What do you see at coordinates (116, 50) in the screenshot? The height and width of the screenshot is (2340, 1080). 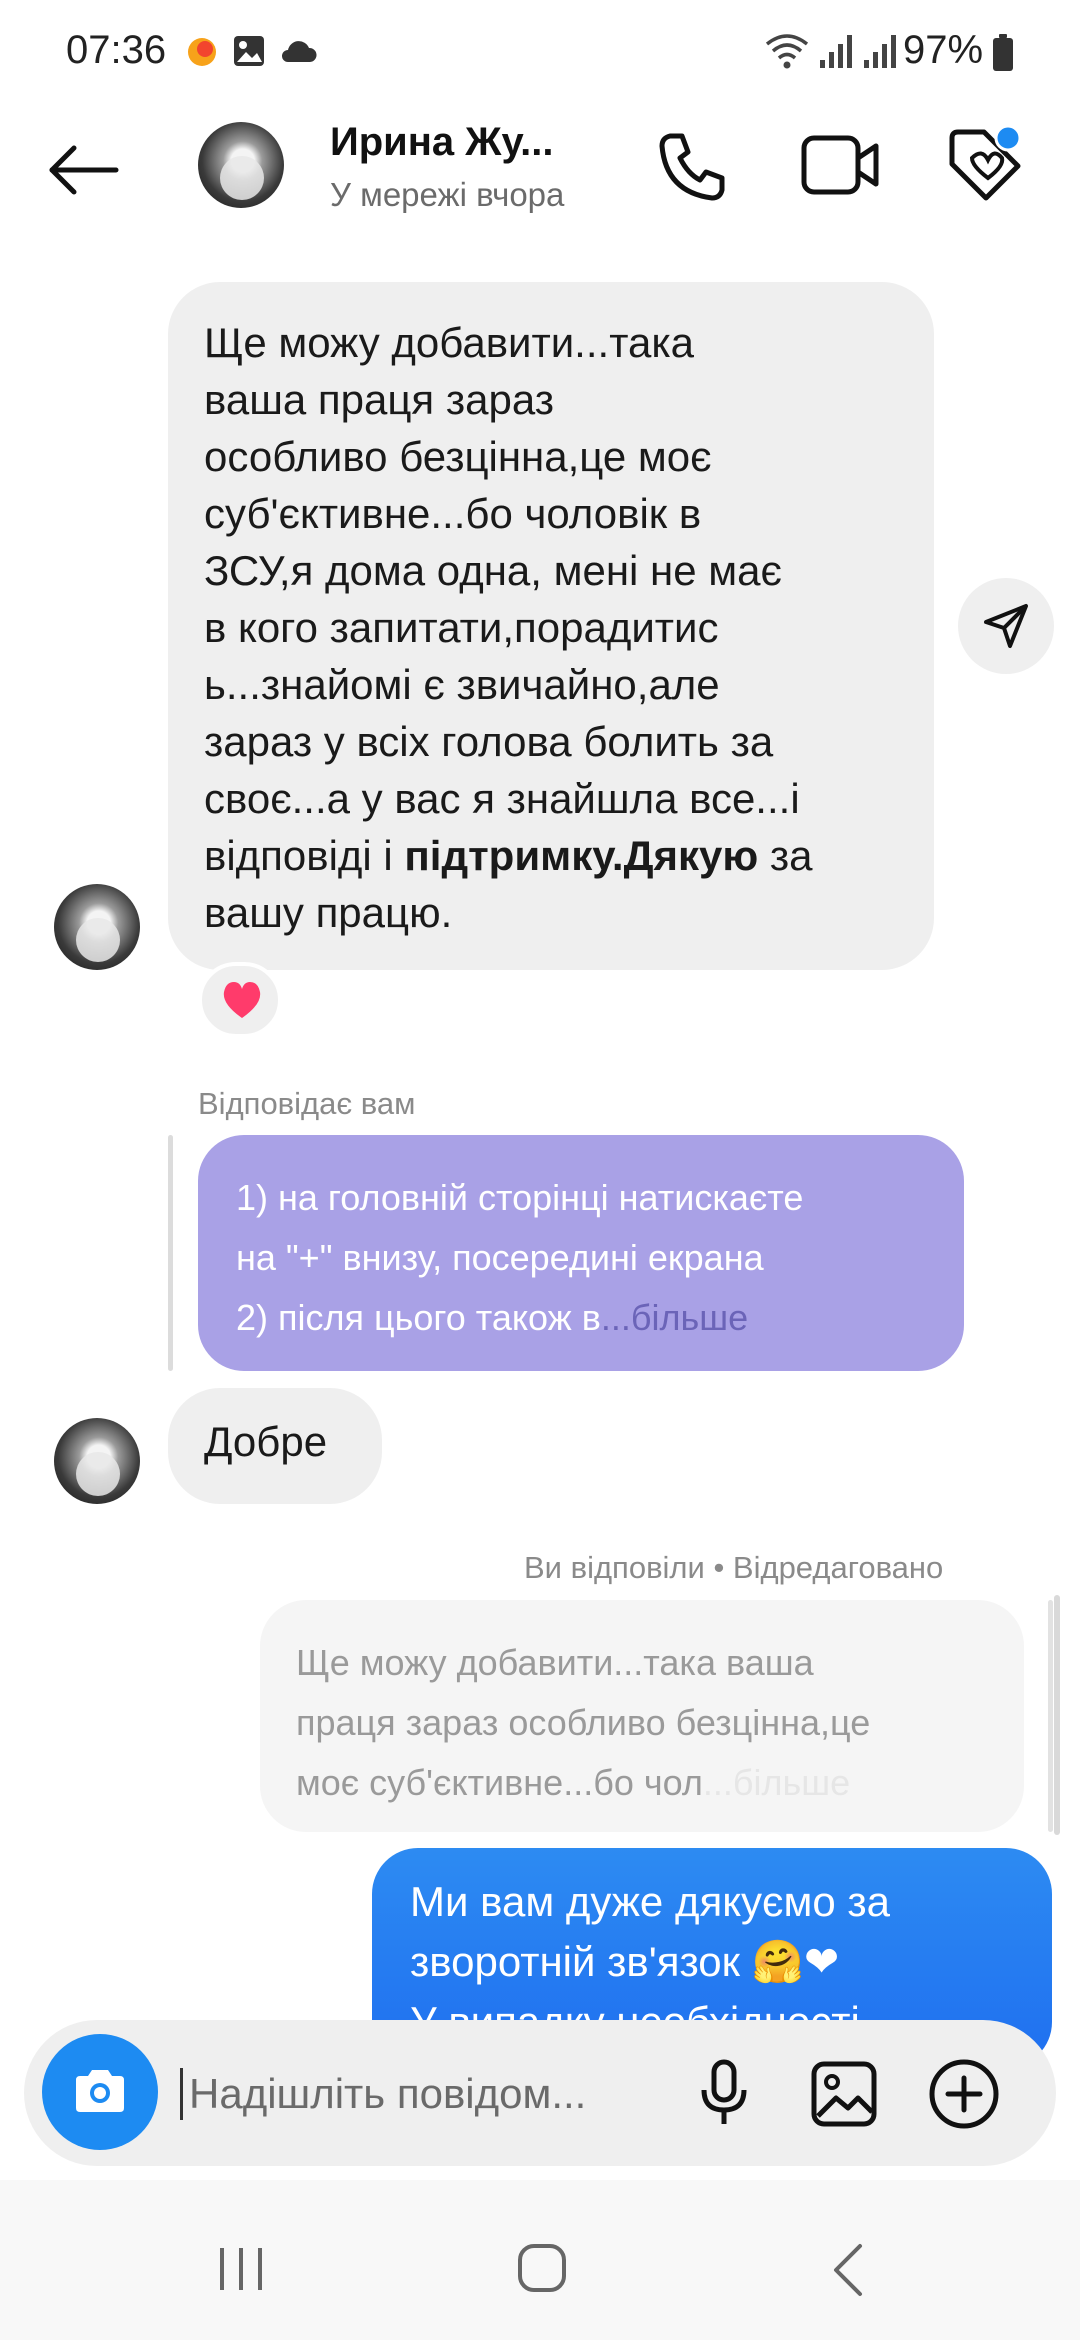 I see `status-time: 07:36` at bounding box center [116, 50].